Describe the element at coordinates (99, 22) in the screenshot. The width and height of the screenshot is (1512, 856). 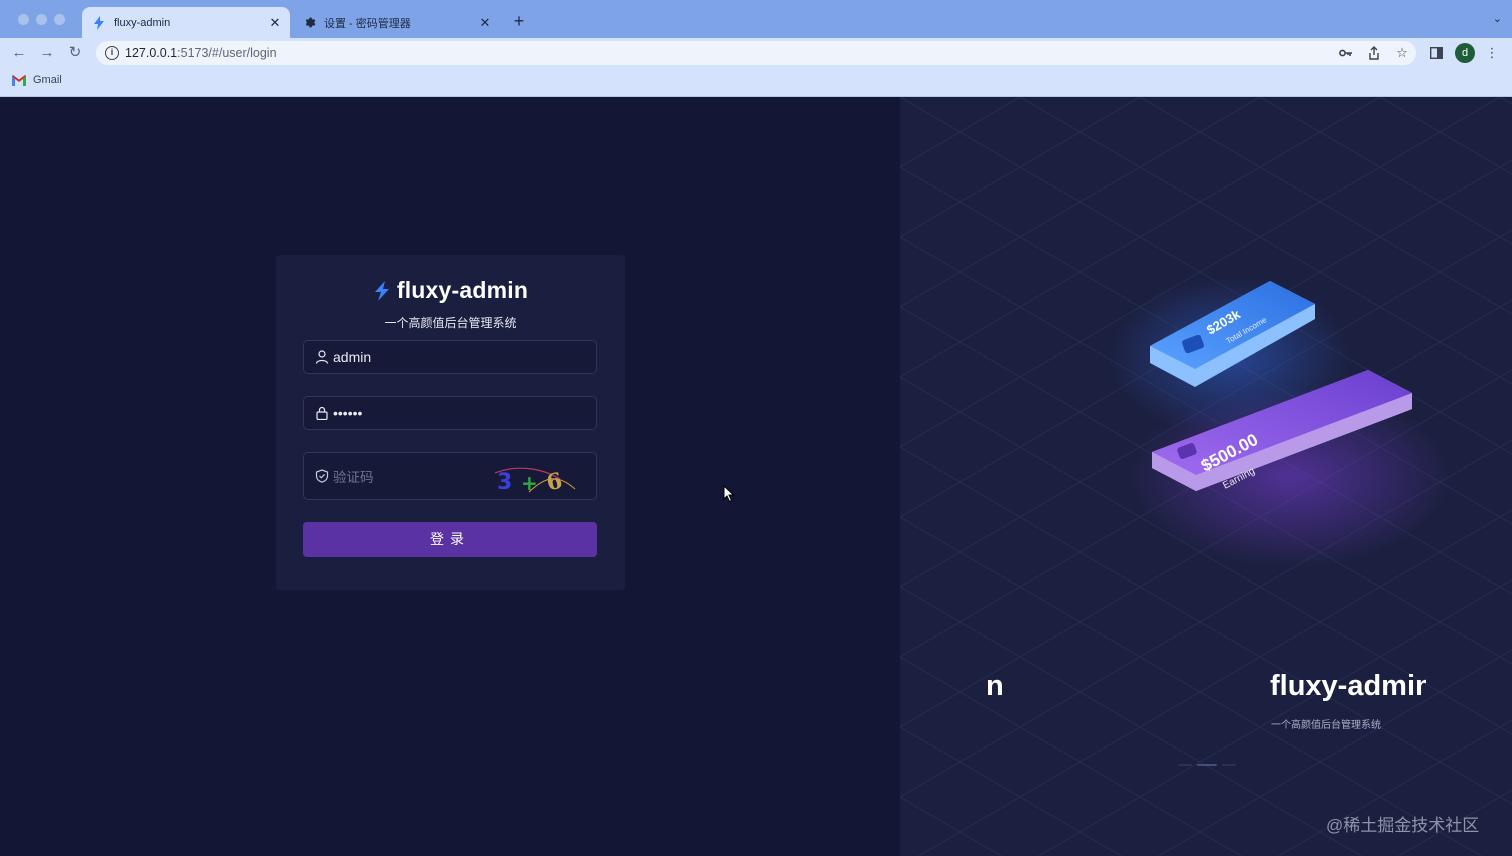
I see `bolt-icon` at that location.